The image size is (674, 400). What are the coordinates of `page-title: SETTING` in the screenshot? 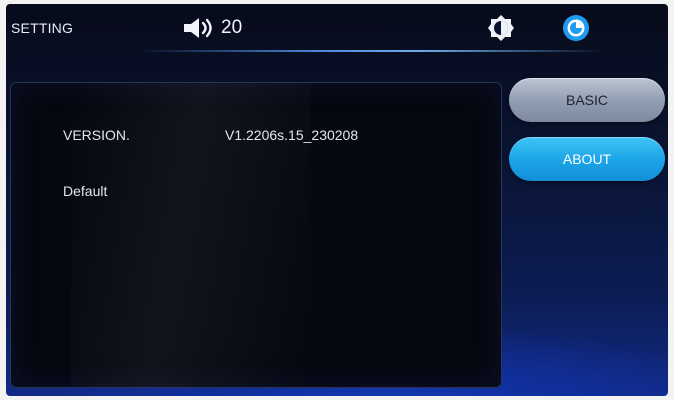 It's located at (42, 28).